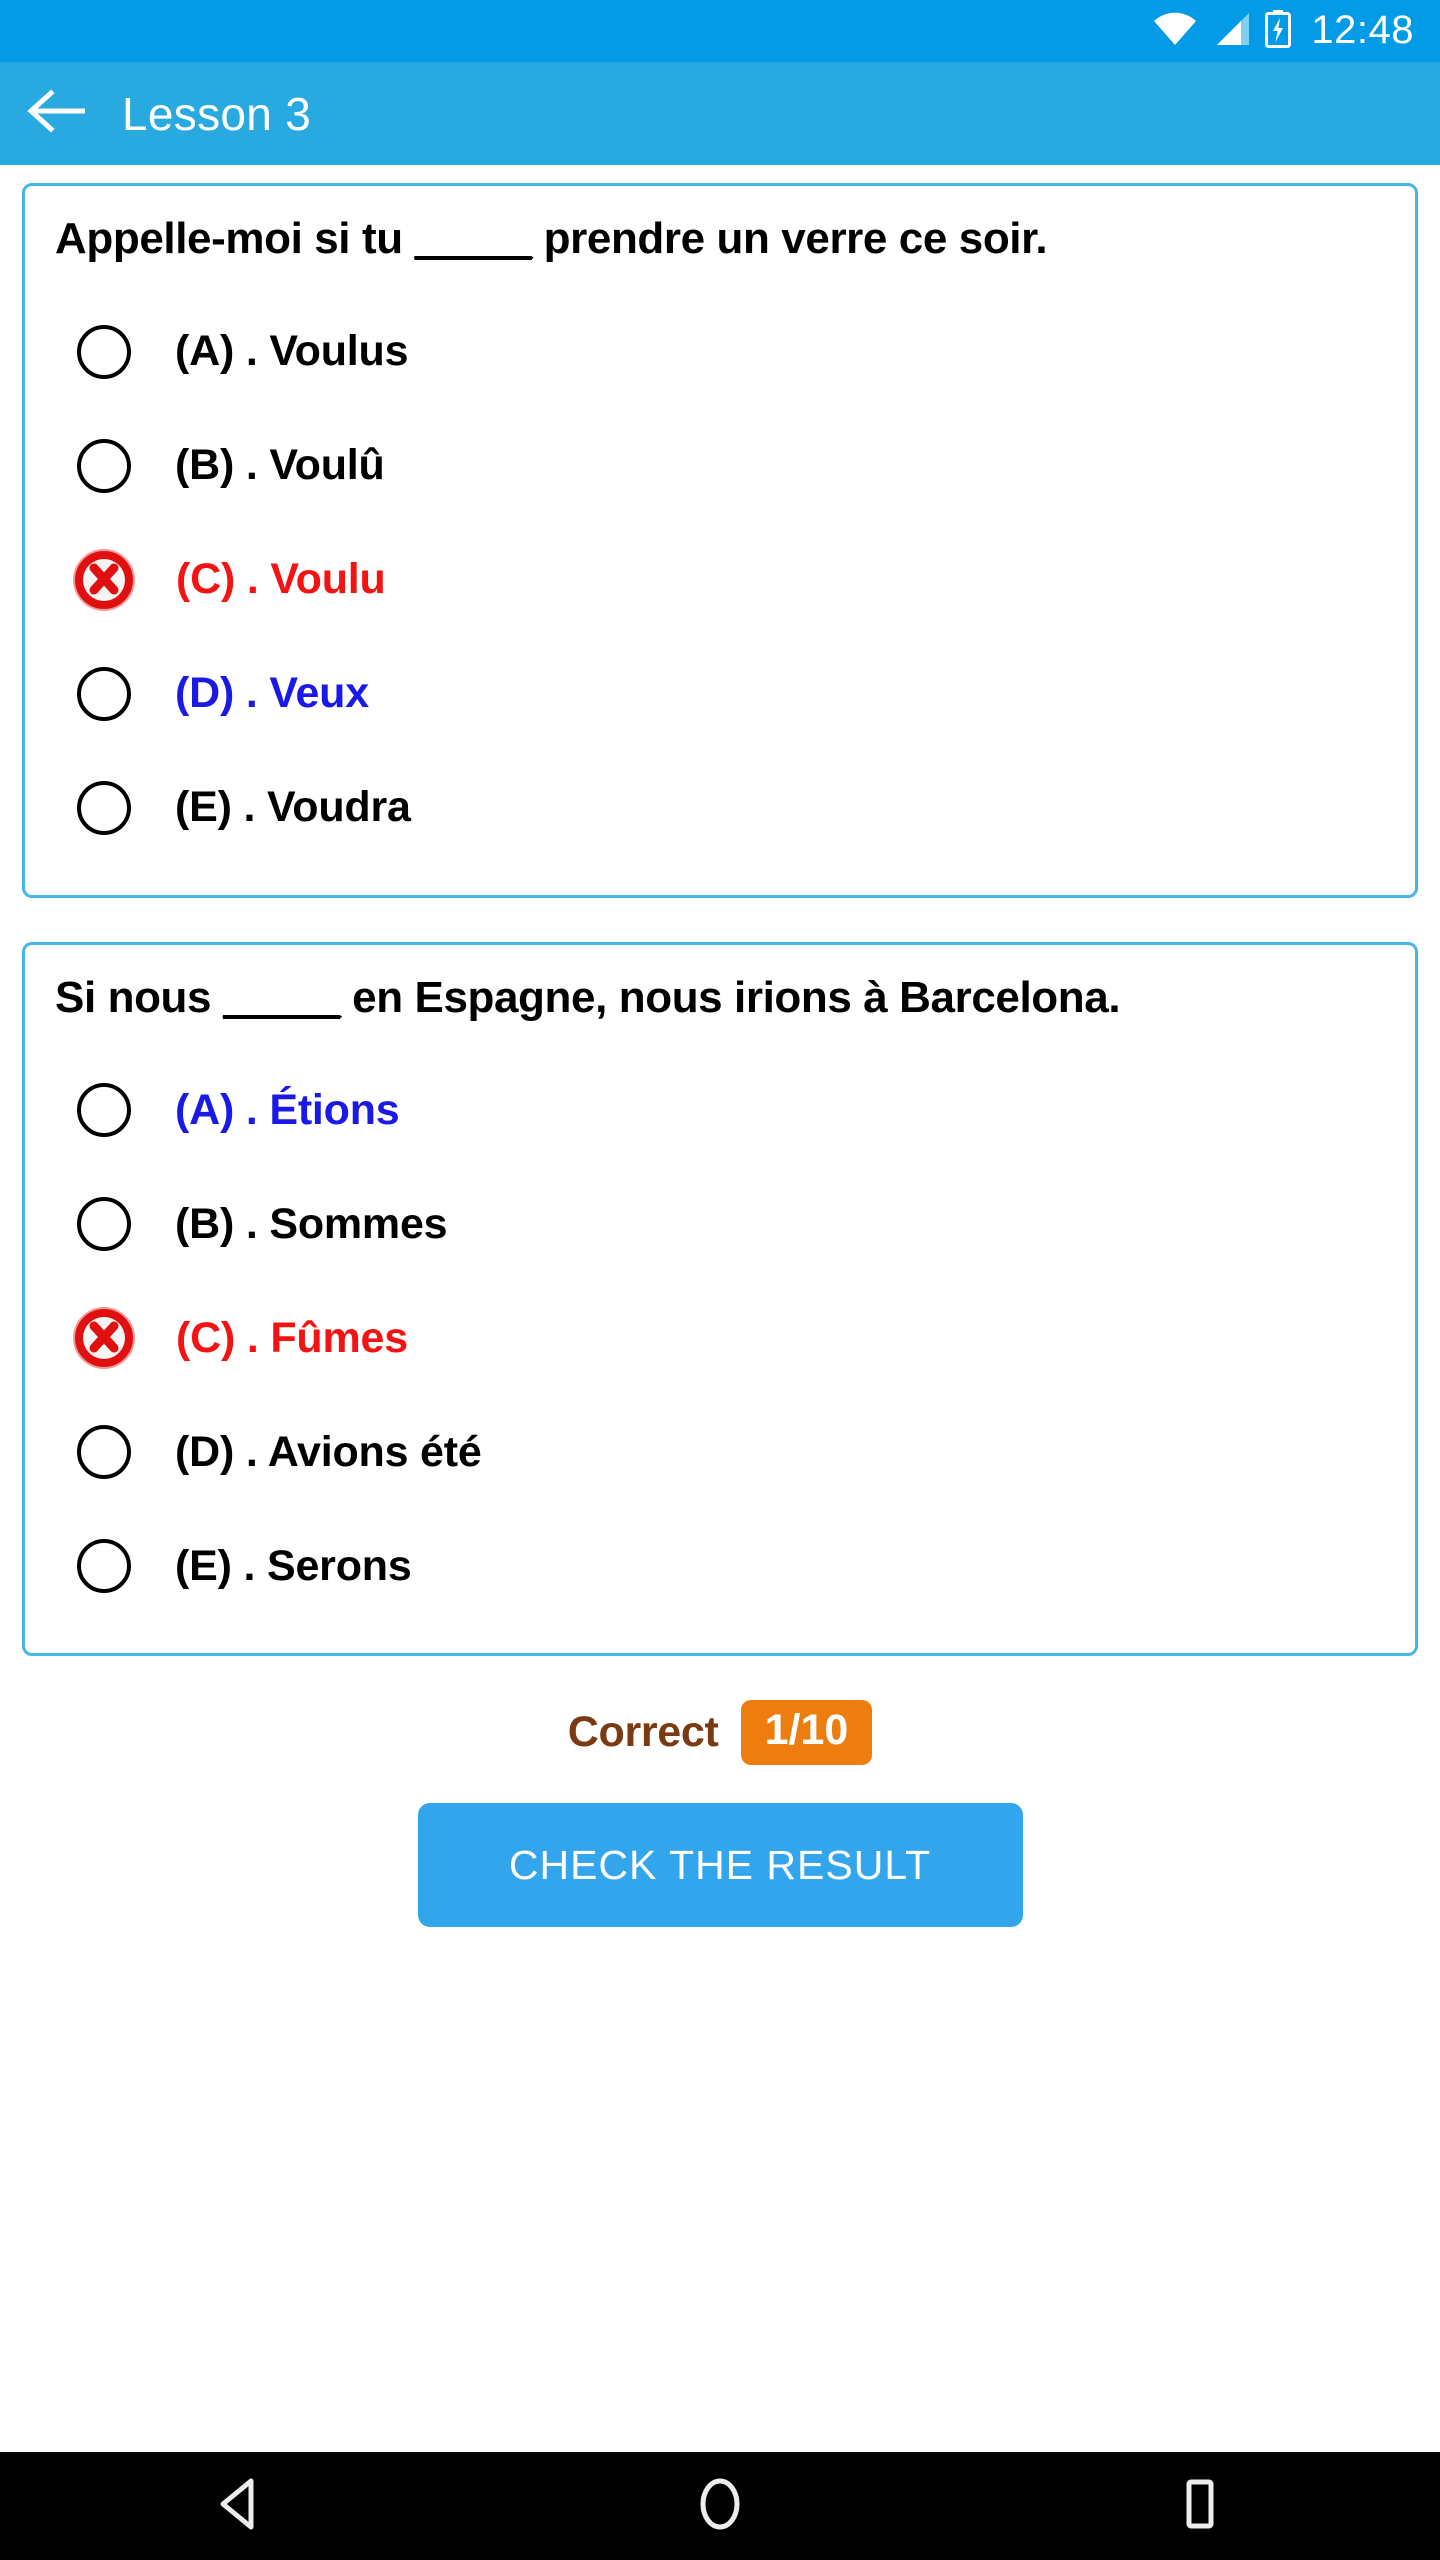  I want to click on nav-recents-button, so click(1200, 2506).